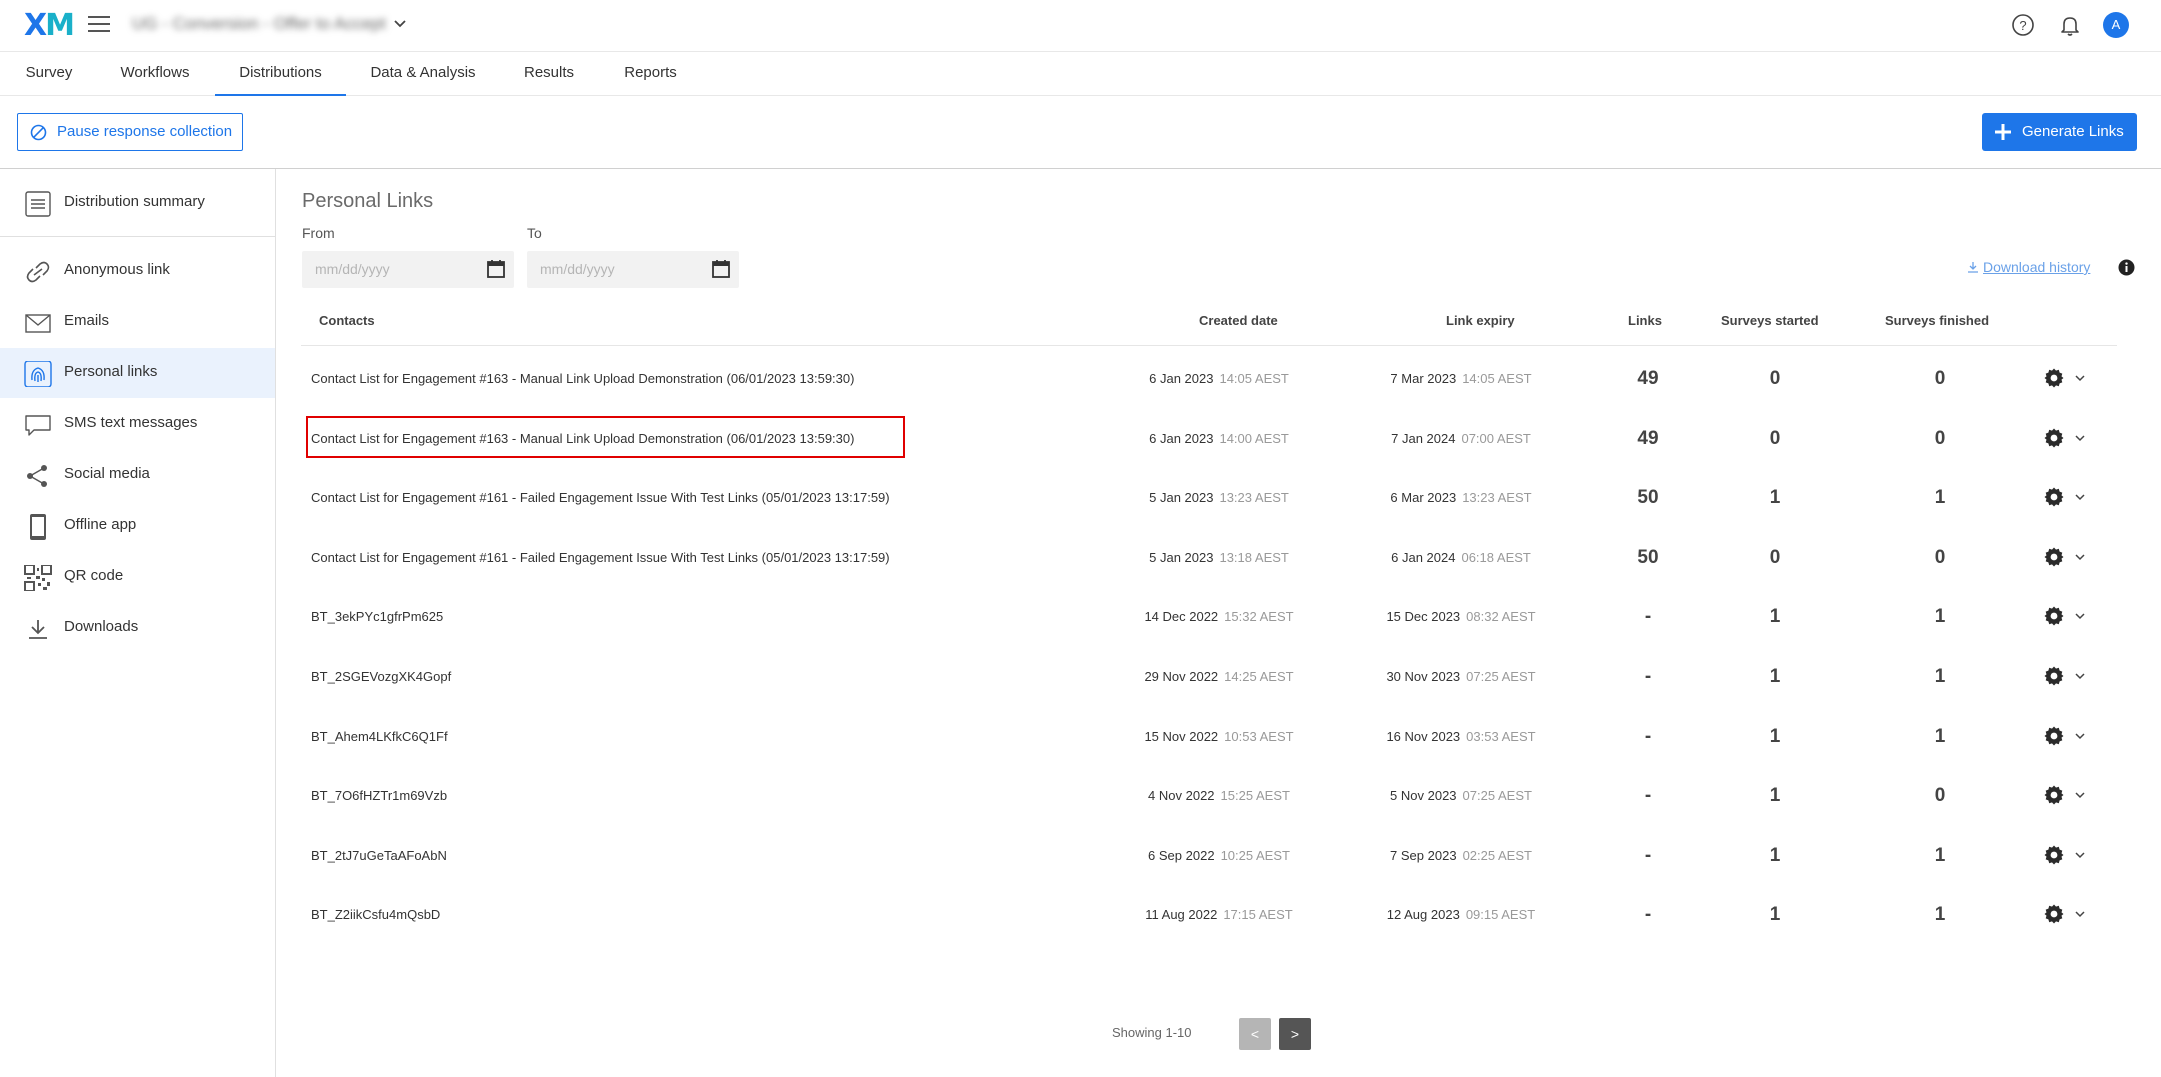  What do you see at coordinates (49, 25) in the screenshot?
I see `xm-logo: XM` at bounding box center [49, 25].